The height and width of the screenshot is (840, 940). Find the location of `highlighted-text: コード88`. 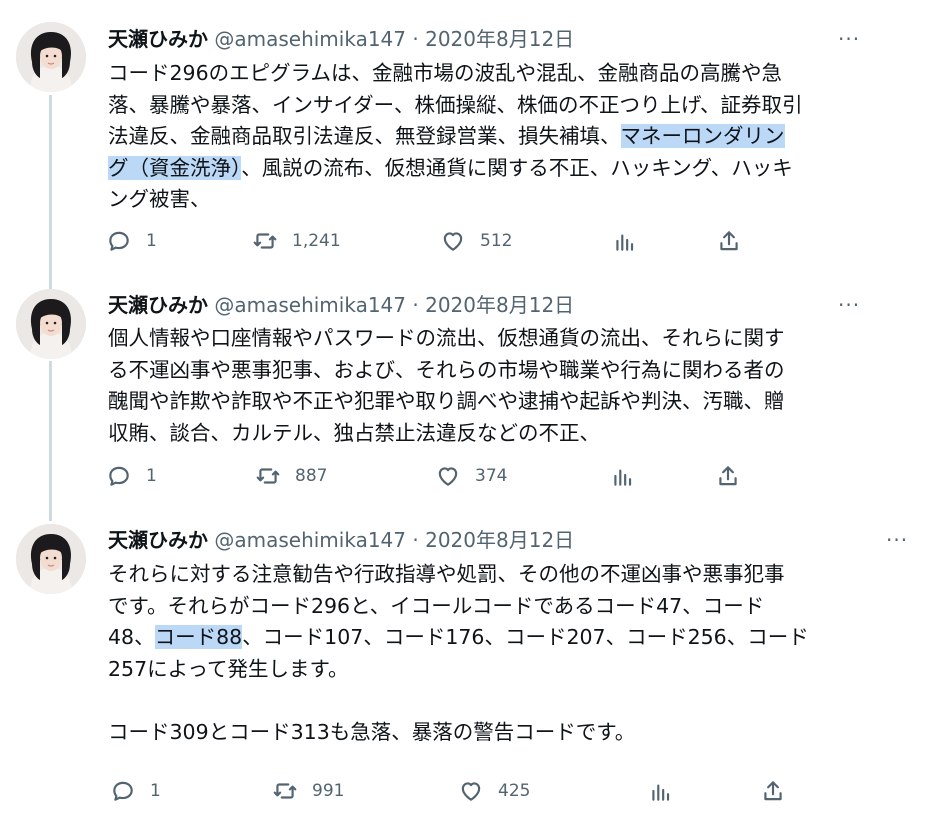

highlighted-text: コード88 is located at coordinates (198, 637).